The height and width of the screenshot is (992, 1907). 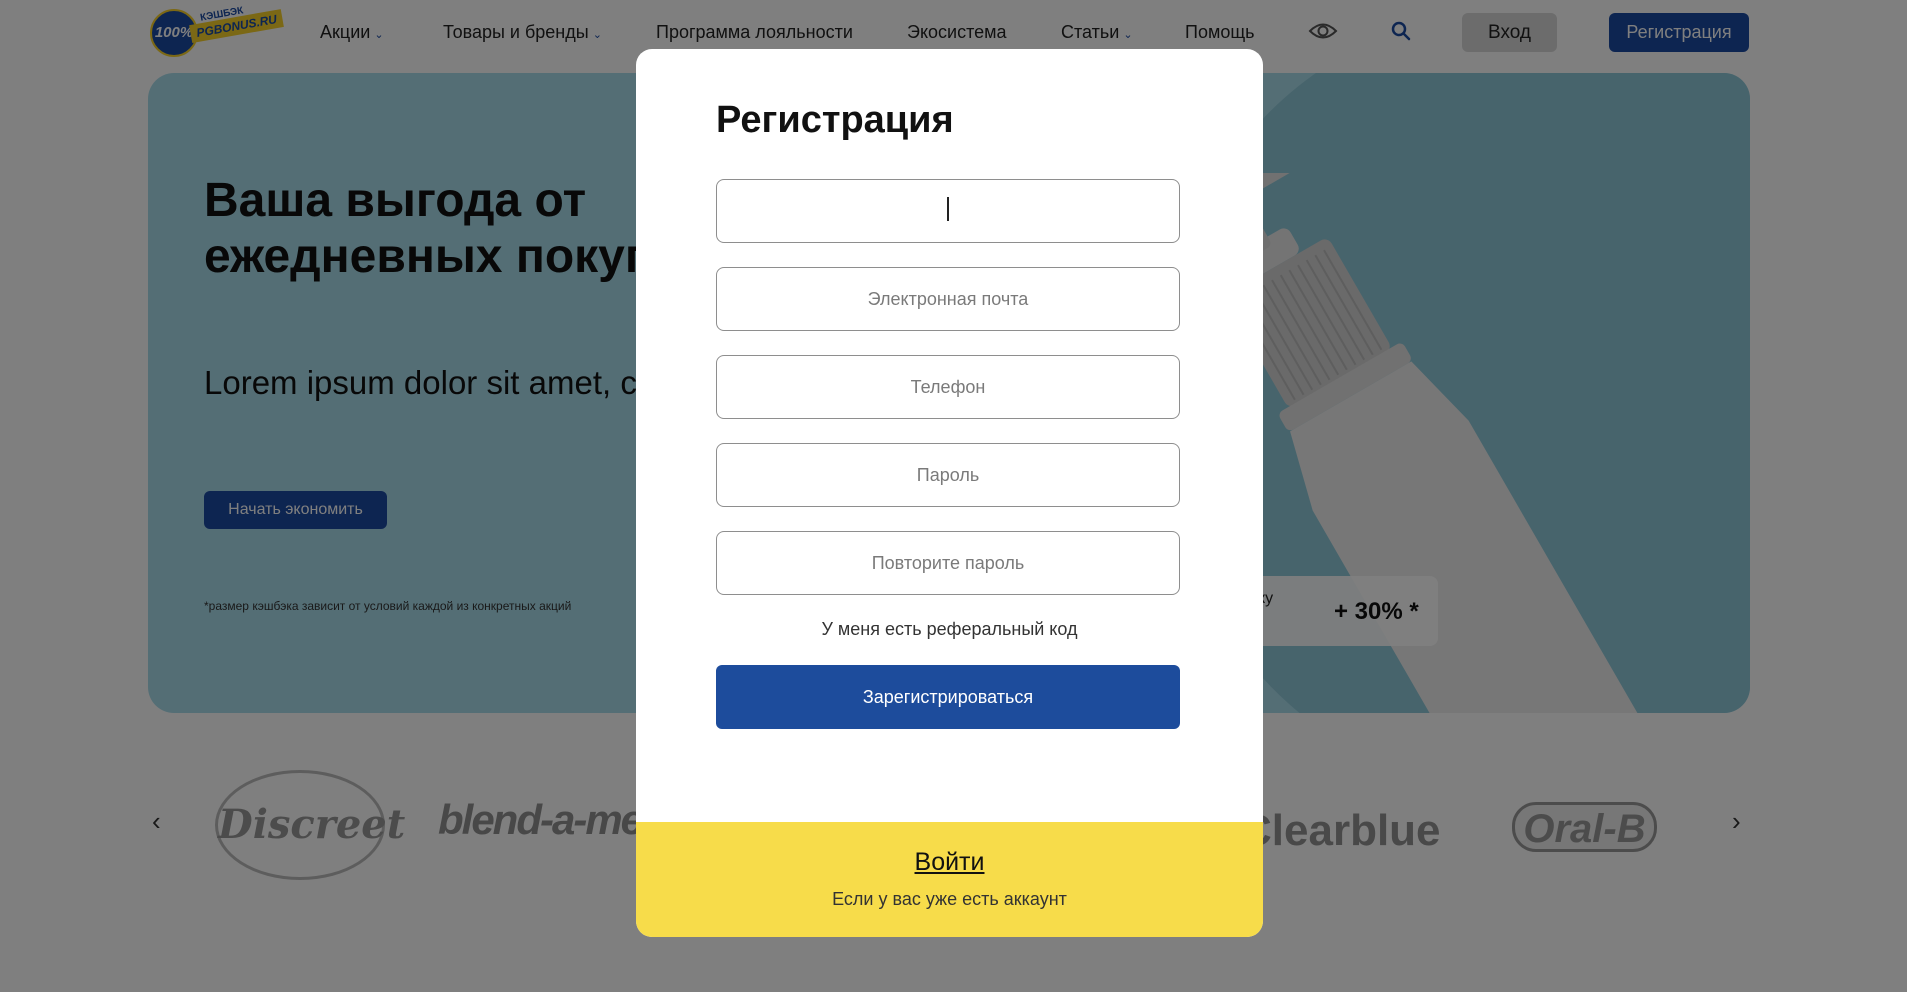 What do you see at coordinates (949, 629) in the screenshot?
I see `referral-code-link: У меня есть реферальный код` at bounding box center [949, 629].